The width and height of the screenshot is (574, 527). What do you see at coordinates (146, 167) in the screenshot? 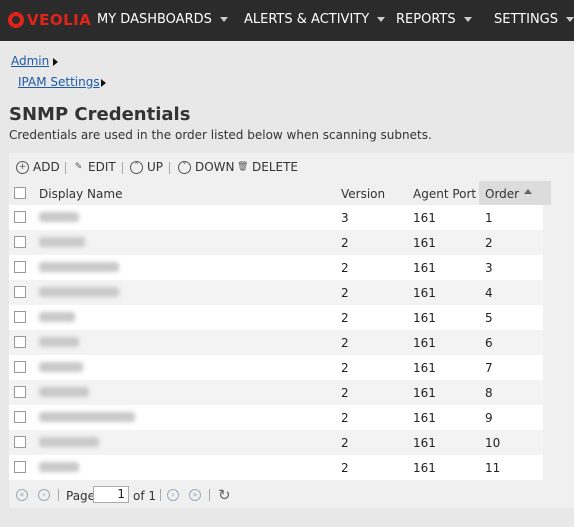
I see `up-button: ˄ UP` at bounding box center [146, 167].